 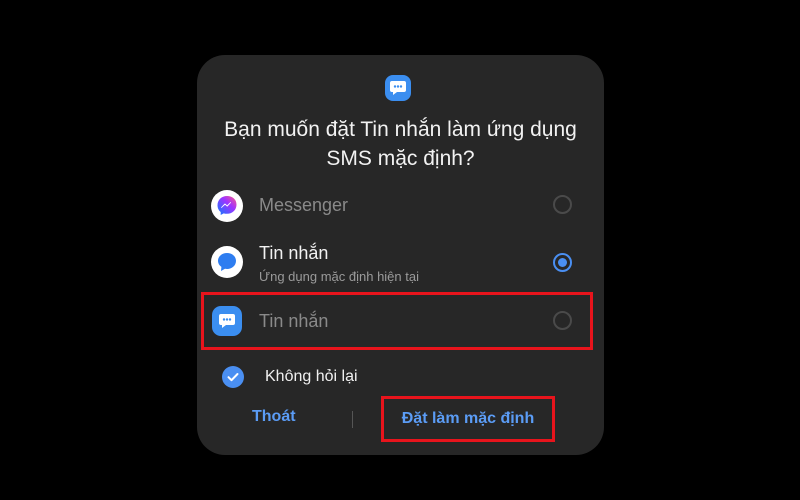 What do you see at coordinates (372, 377) in the screenshot?
I see `dont-ask-again-checkbox: Không hỏi lại` at bounding box center [372, 377].